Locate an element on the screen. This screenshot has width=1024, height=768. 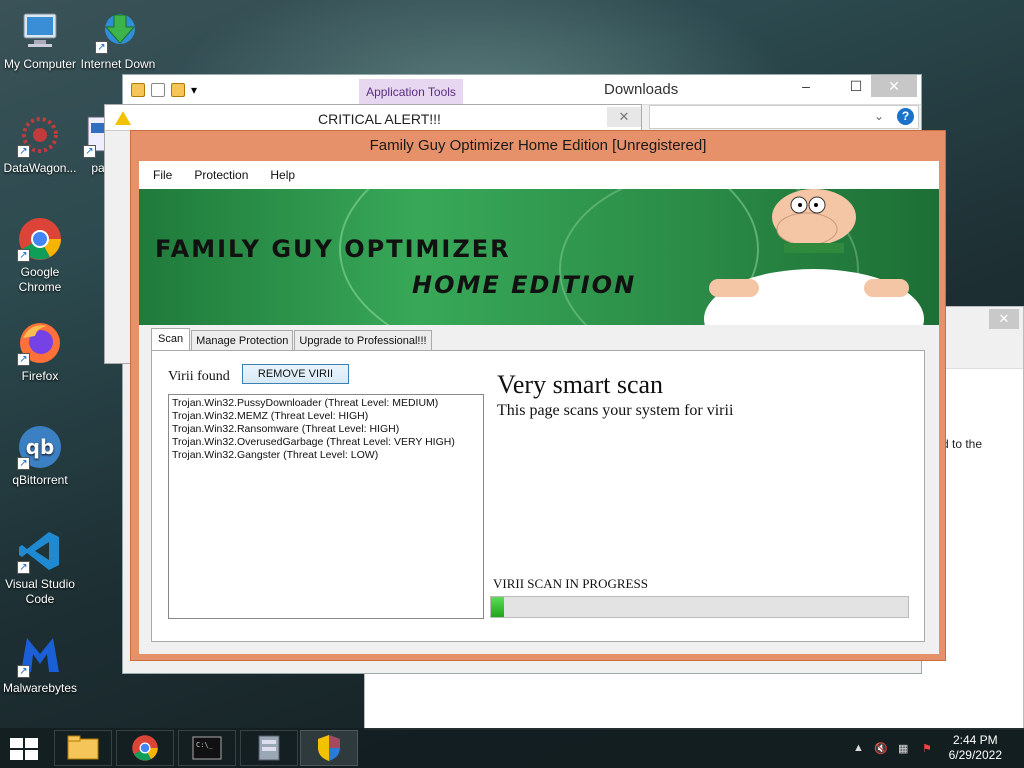
archive-icon is located at coordinates (269, 748).